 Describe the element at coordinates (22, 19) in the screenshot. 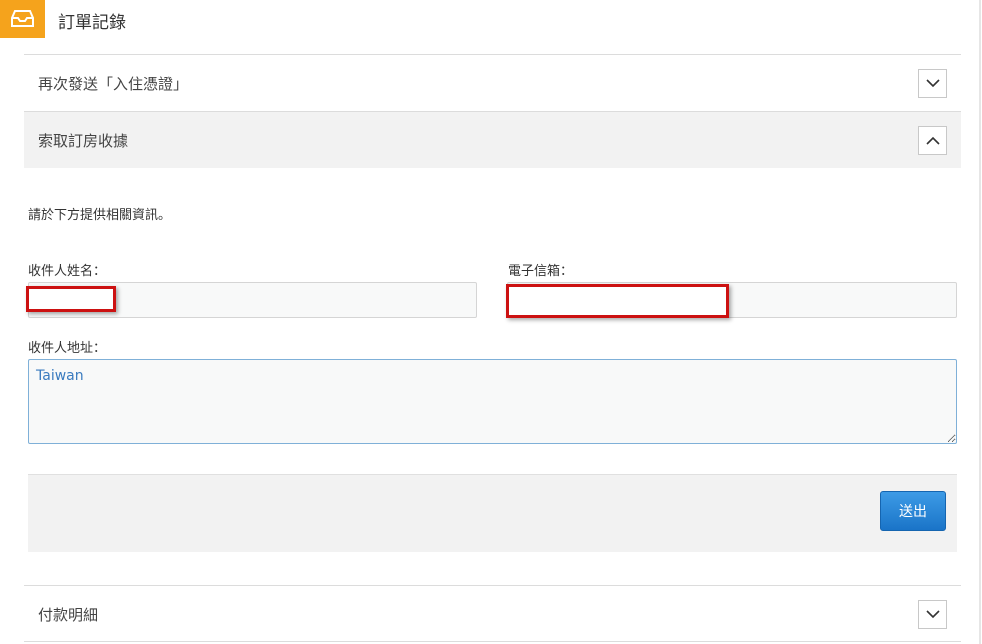

I see `inbox-icon` at that location.